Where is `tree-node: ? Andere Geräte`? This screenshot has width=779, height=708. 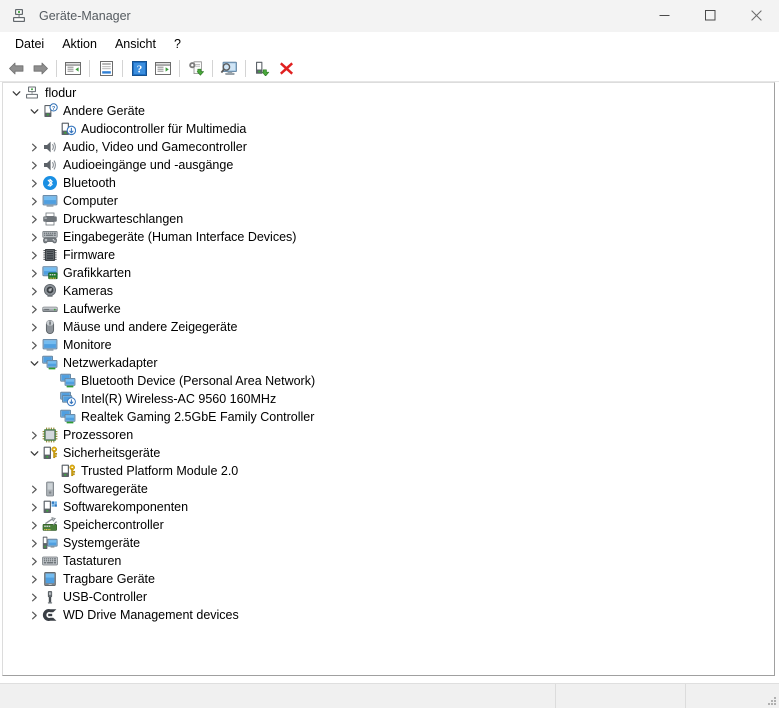
tree-node: ? Andere Geräte is located at coordinates (388, 111).